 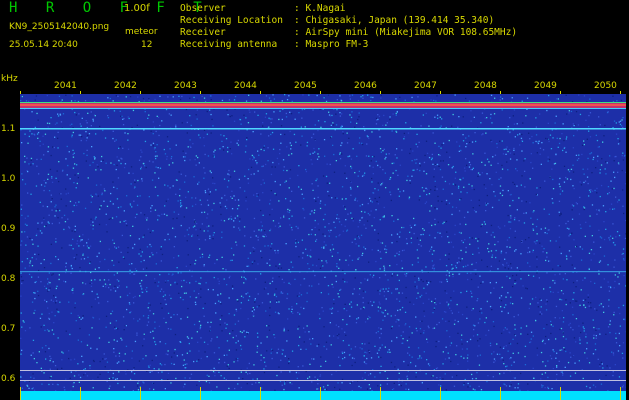 I want to click on y-tick-label: 0.7, so click(x=8, y=329).